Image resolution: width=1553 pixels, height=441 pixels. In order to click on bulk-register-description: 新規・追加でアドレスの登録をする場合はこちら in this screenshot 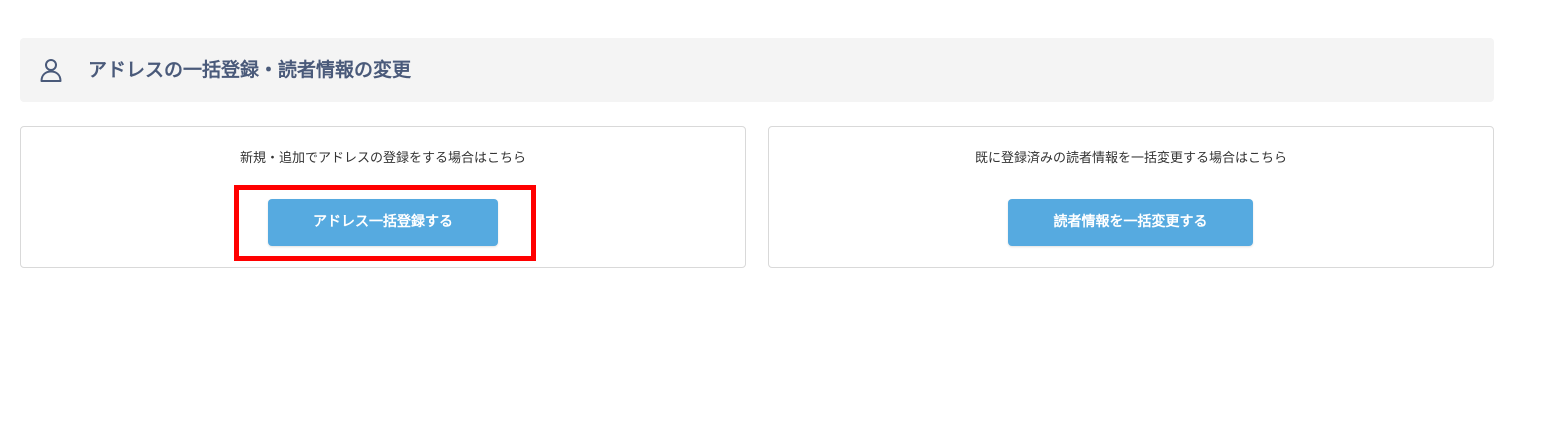, I will do `click(382, 158)`.